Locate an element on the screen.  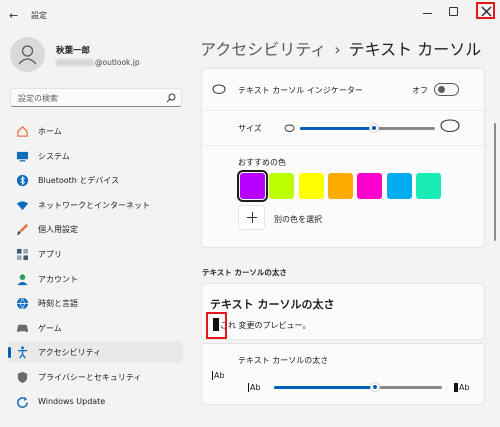
breadcrumb: アクセシビリティ › テキスト カーソル is located at coordinates (340, 48).